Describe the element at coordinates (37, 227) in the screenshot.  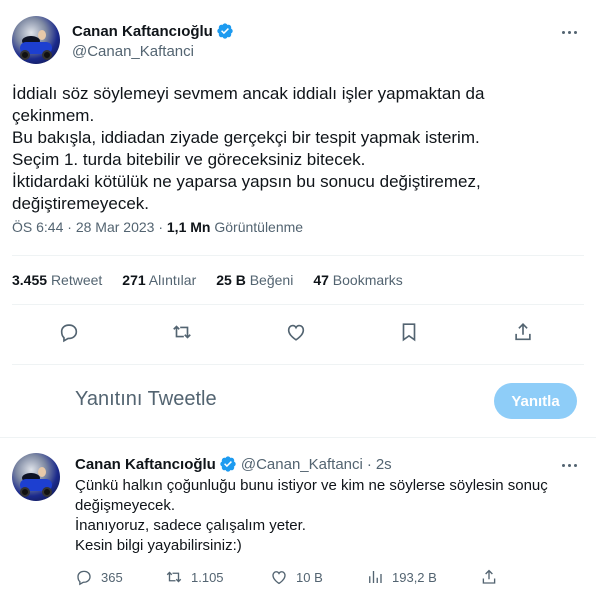
I see `tweet-time: ÖS 6:44` at that location.